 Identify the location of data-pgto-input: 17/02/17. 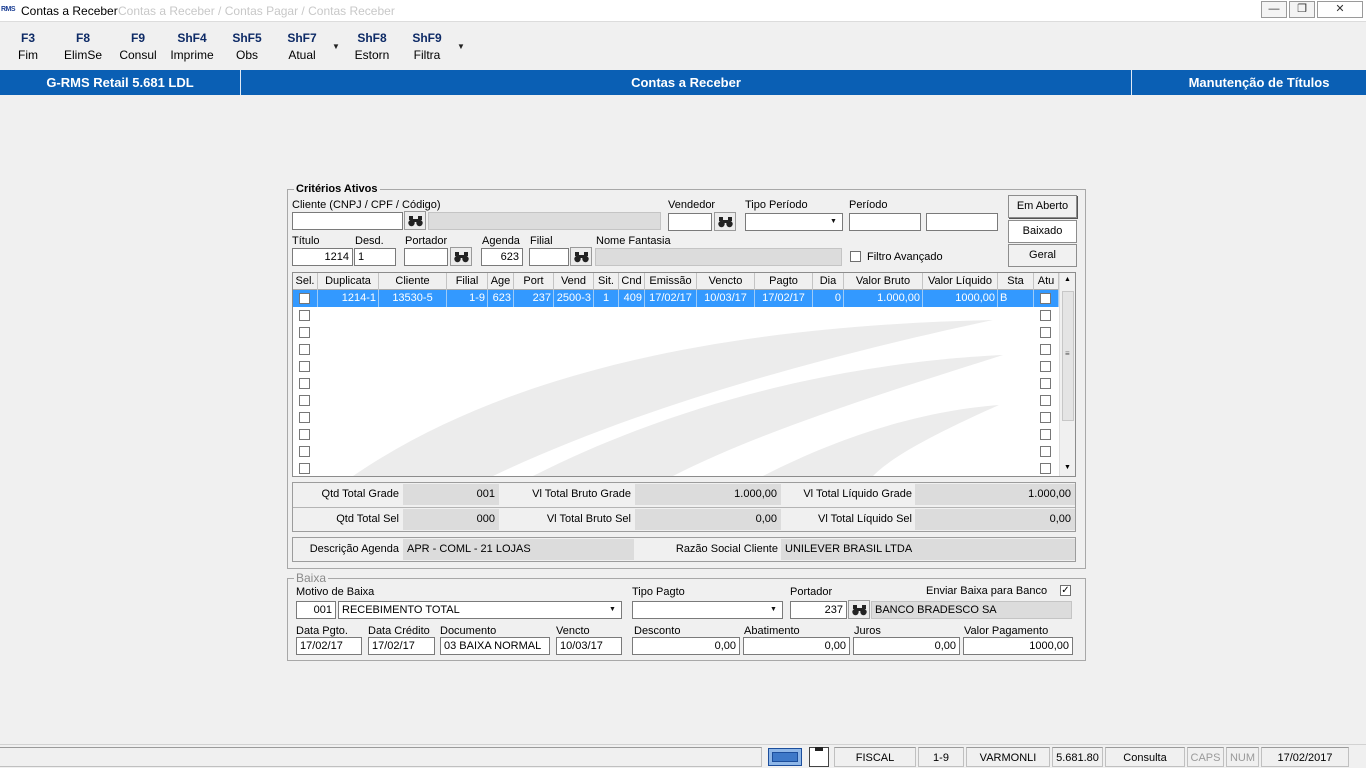
(329, 646).